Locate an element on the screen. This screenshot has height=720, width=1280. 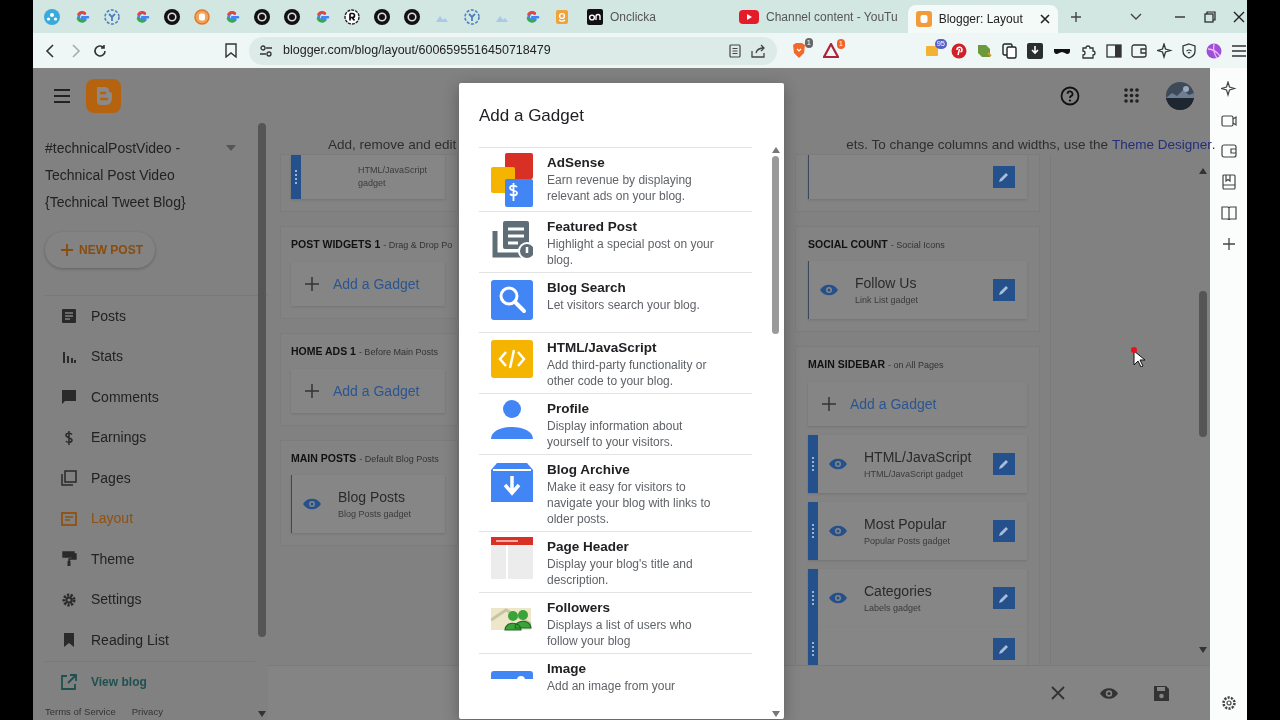
reload-icon is located at coordinates (100, 50).